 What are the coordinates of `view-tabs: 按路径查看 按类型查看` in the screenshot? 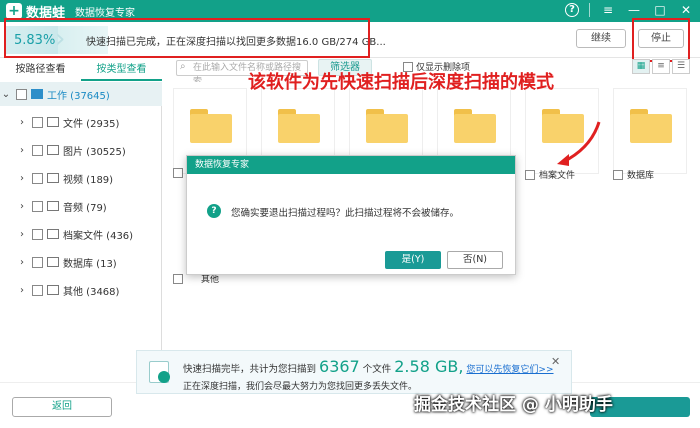 It's located at (81, 70).